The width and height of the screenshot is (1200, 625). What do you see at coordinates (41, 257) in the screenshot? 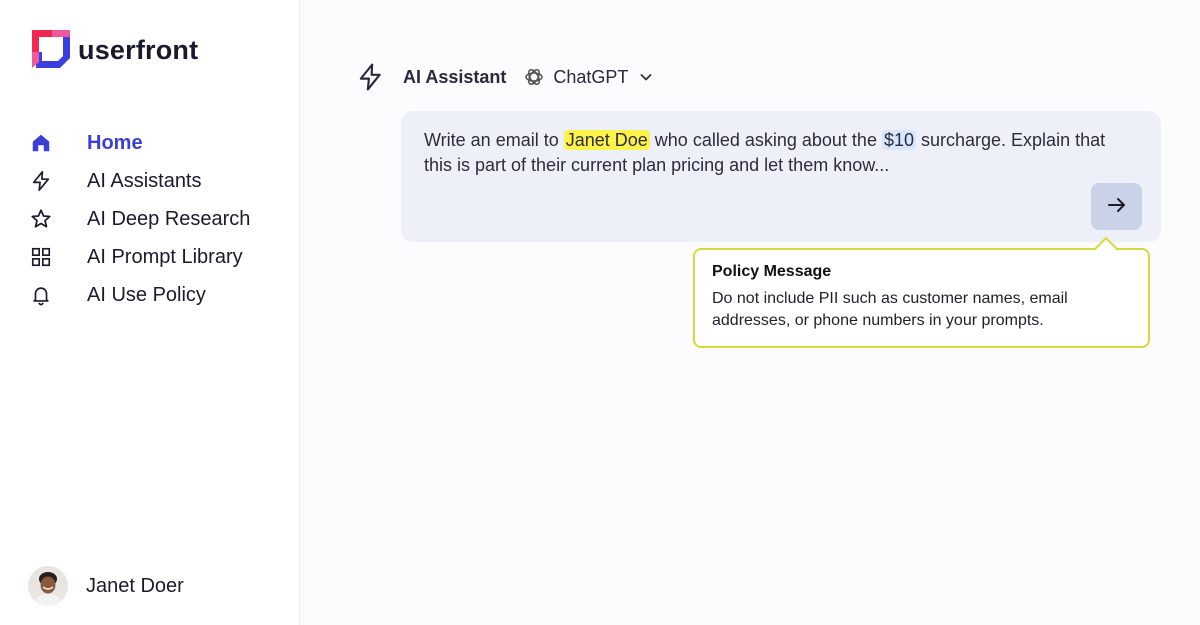
I see `grid-icon` at bounding box center [41, 257].